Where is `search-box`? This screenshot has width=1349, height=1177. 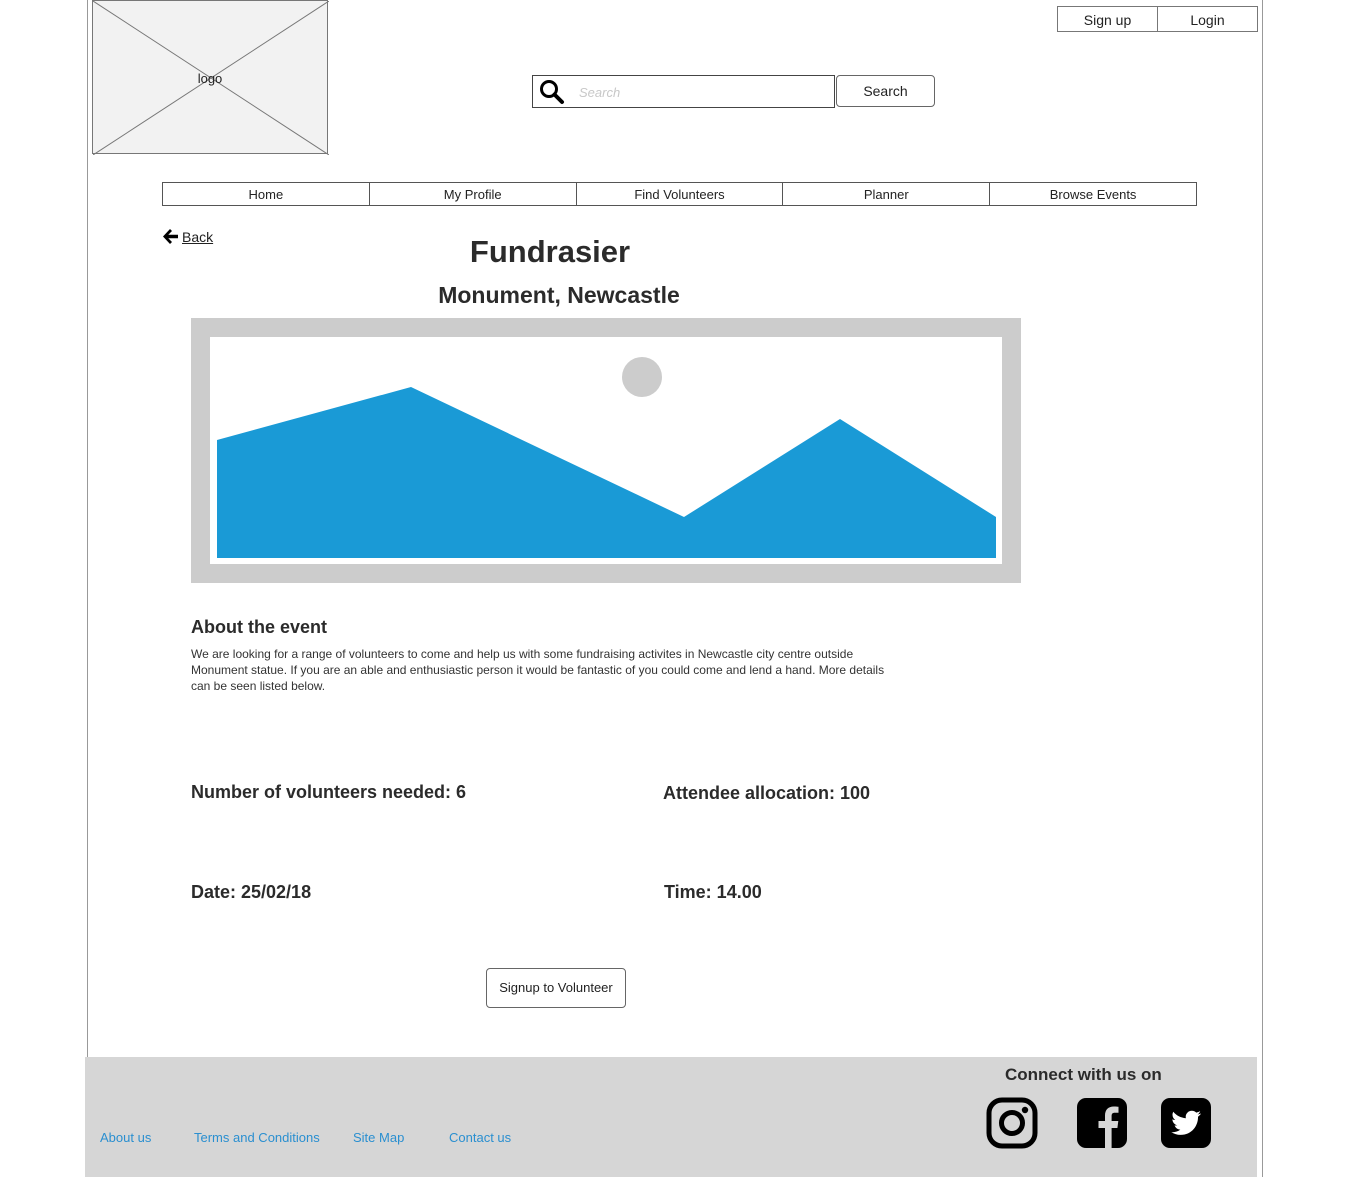 search-box is located at coordinates (683, 91).